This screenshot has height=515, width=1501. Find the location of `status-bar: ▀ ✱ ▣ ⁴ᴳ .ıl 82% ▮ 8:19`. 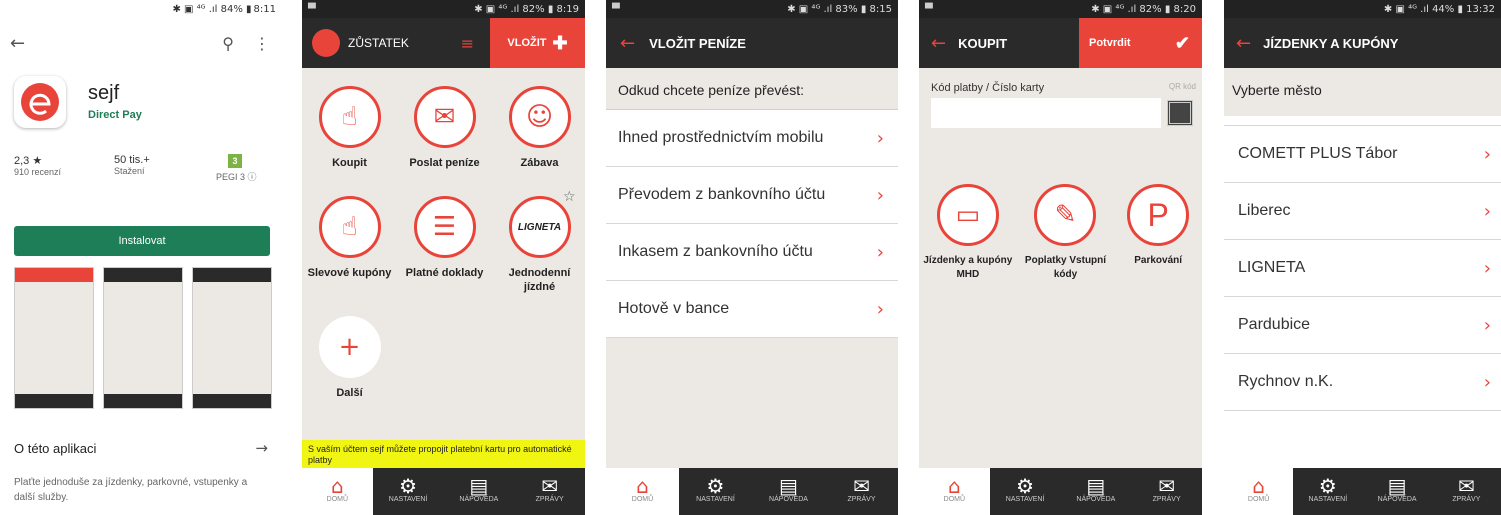

status-bar: ▀ ✱ ▣ ⁴ᴳ .ıl 82% ▮ 8:19 is located at coordinates (443, 9).